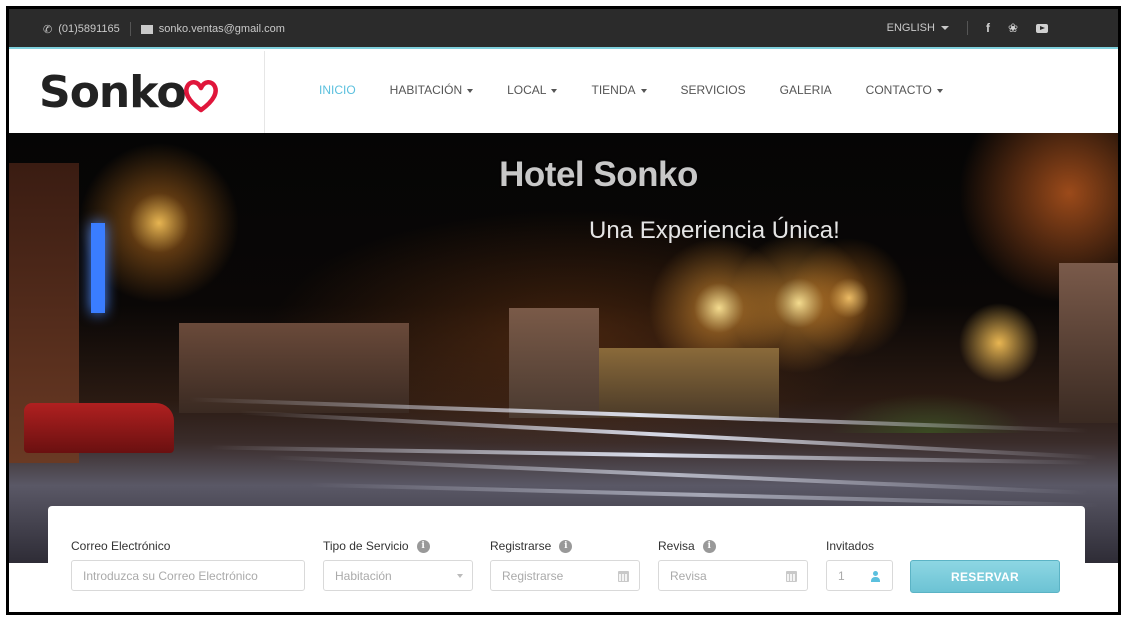  I want to click on phone-contact: ✆ (01)5891165, so click(81, 29).